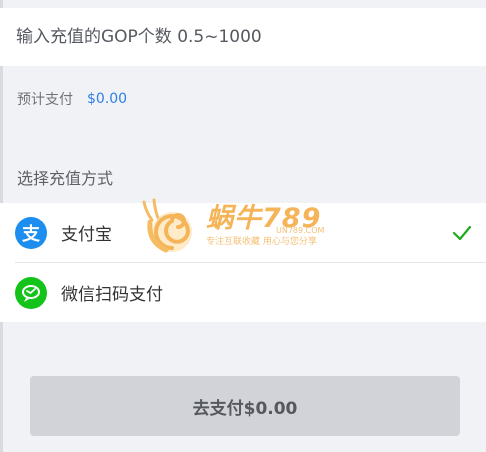  What do you see at coordinates (243, 232) in the screenshot?
I see `payment-method-alipay: 支 支付宝` at bounding box center [243, 232].